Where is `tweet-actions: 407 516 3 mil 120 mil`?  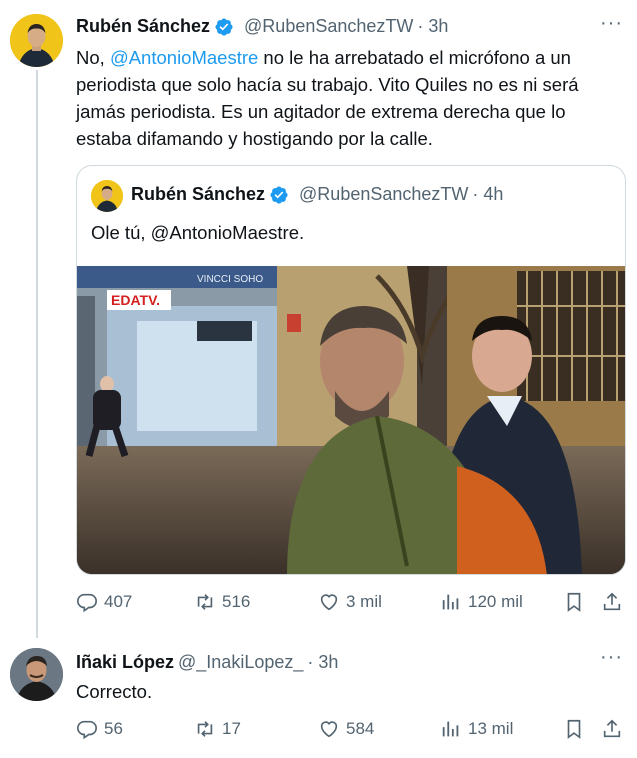 tweet-actions: 407 516 3 mil 120 mil is located at coordinates (350, 604).